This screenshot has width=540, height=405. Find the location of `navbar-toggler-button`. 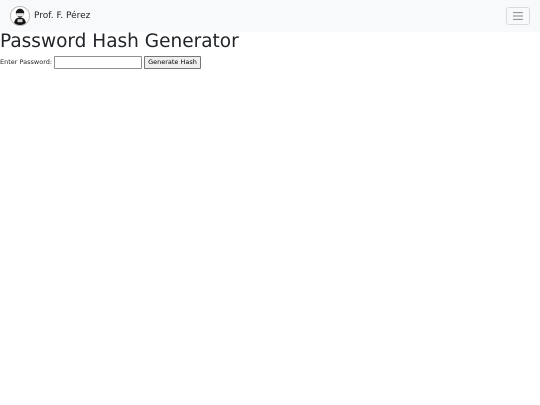

navbar-toggler-button is located at coordinates (518, 16).